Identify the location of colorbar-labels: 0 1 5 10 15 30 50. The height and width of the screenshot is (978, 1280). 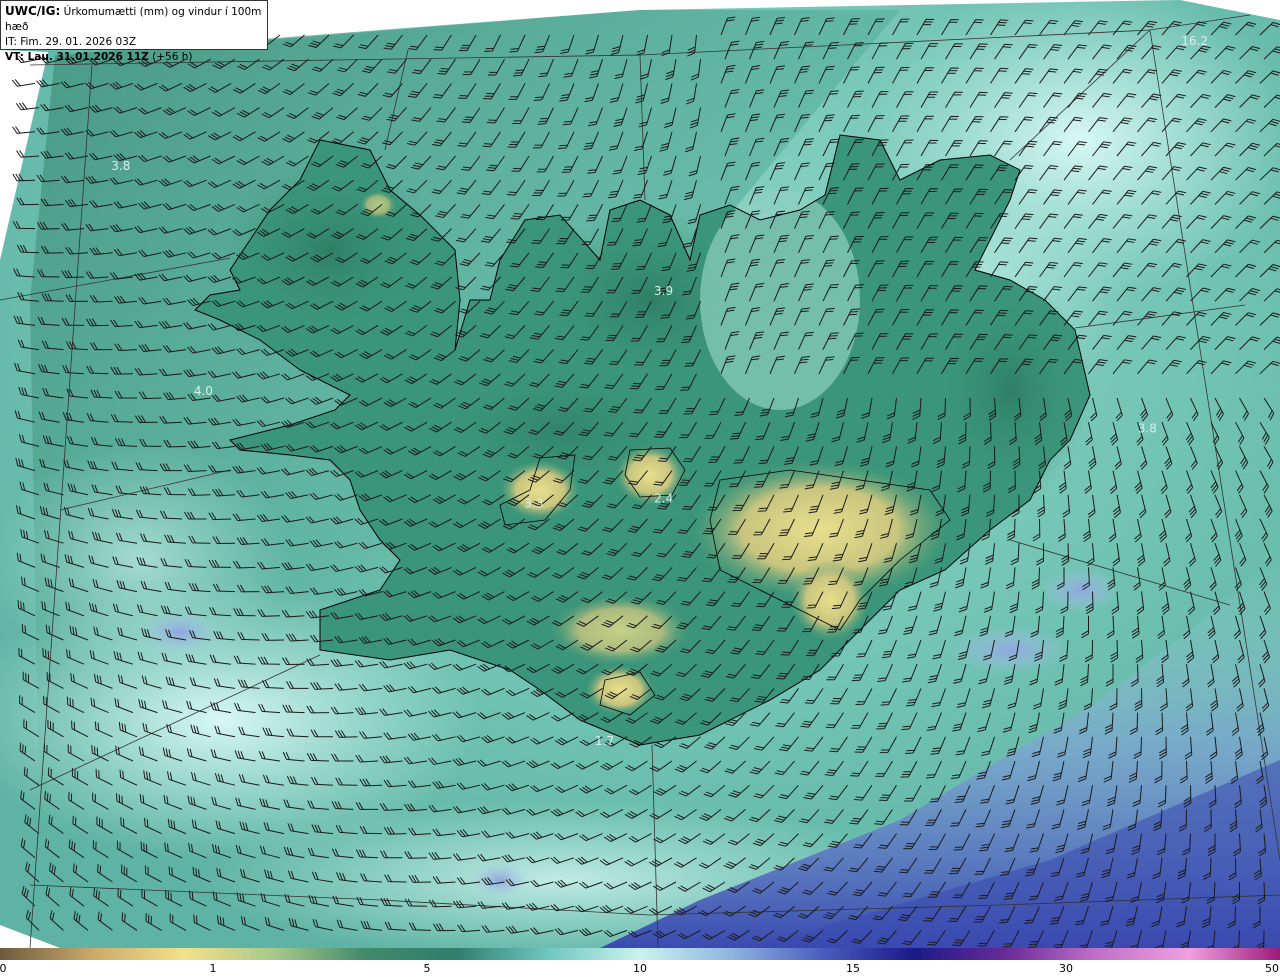
(640, 970).